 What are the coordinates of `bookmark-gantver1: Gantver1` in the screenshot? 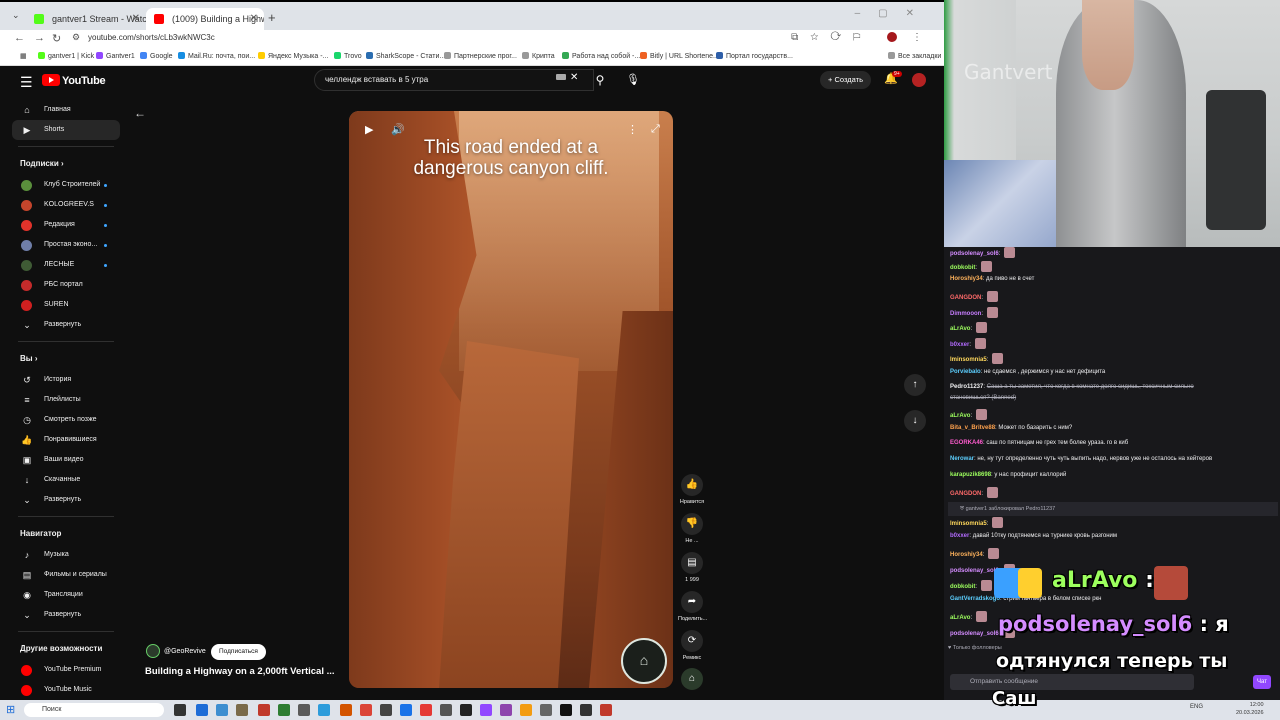 It's located at (115, 56).